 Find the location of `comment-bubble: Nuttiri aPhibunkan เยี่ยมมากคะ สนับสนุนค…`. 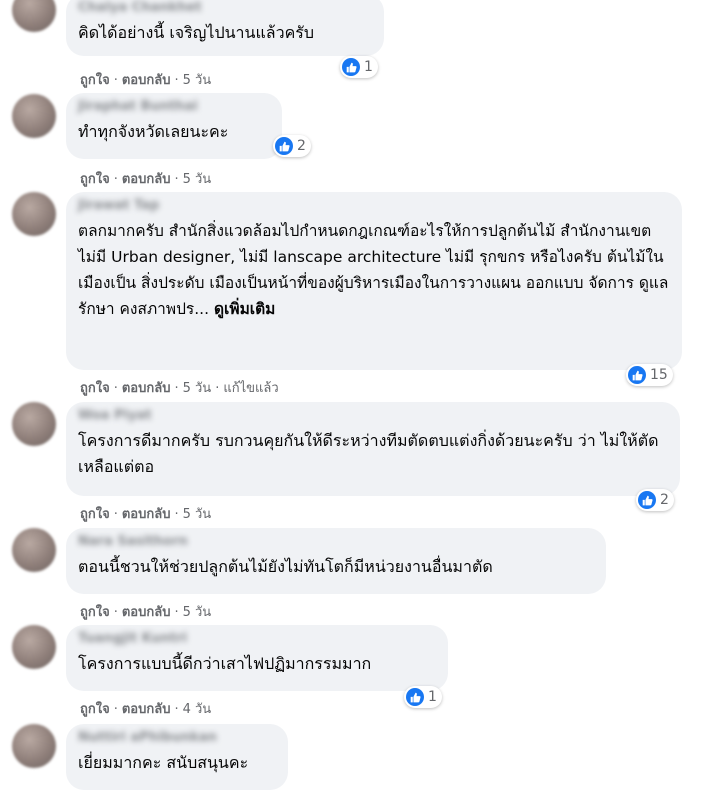

comment-bubble: Nuttiri aPhibunkan เยี่ยมมากคะ สนับสนุนค… is located at coordinates (177, 757).